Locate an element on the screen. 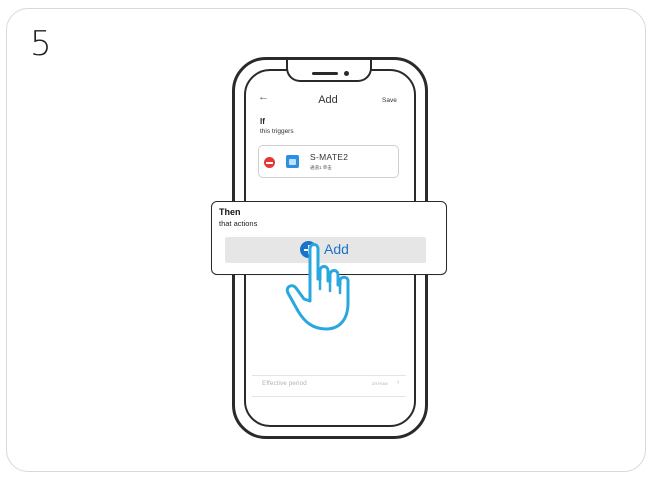 The height and width of the screenshot is (481, 650). triggers-subheading: this triggers is located at coordinates (277, 131).